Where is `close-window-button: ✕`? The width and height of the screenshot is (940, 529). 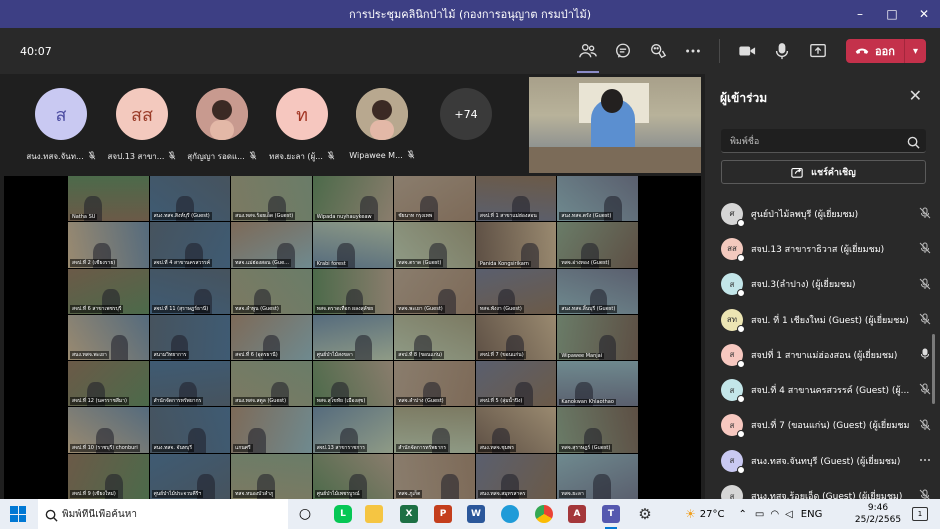 close-window-button: ✕ is located at coordinates (924, 14).